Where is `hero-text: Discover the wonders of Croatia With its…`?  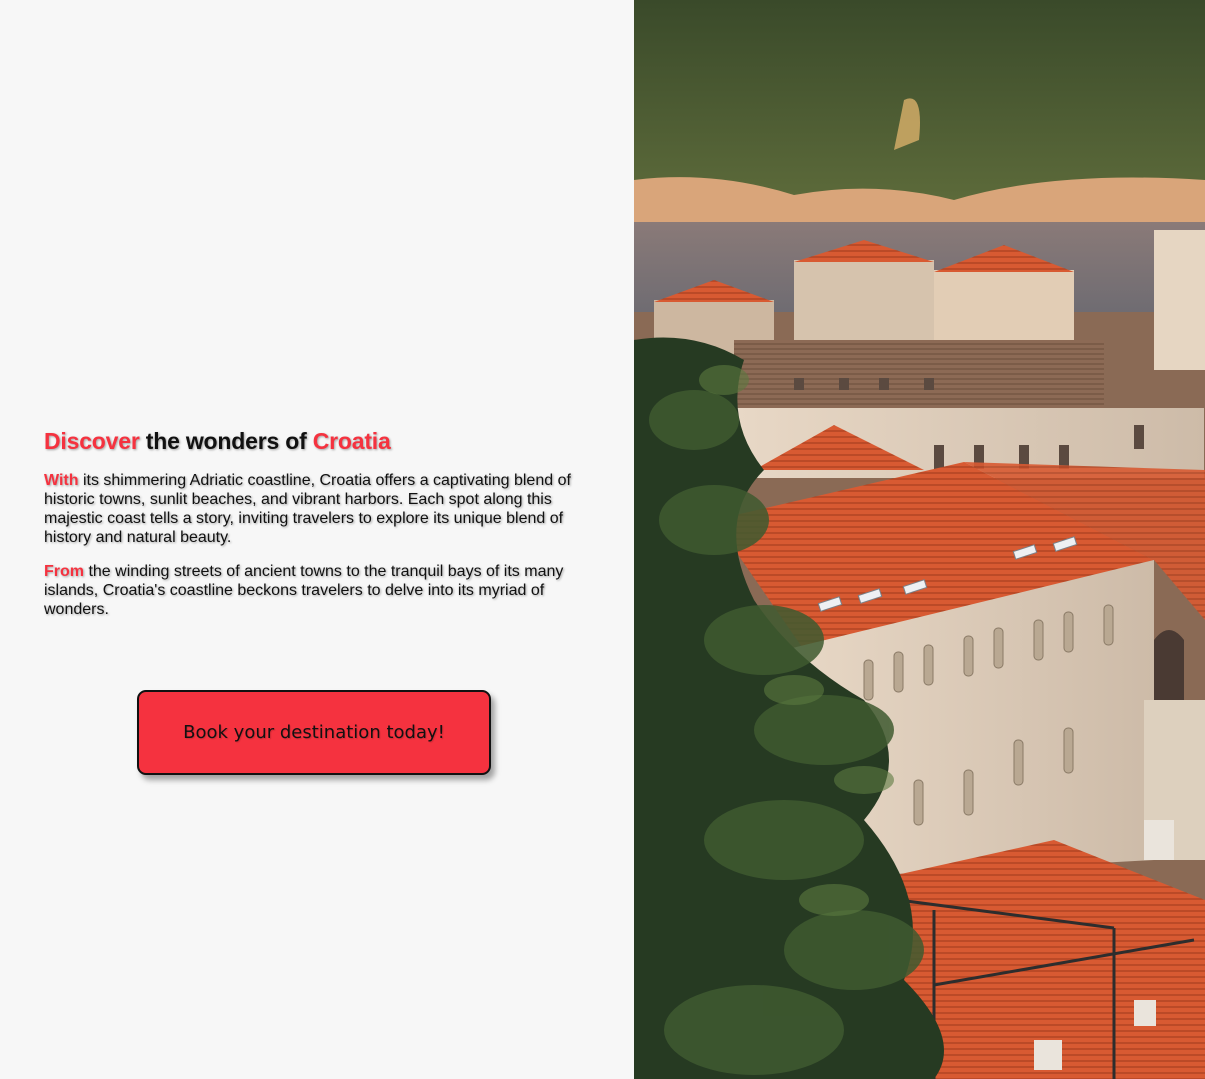 hero-text: Discover the wonders of Croatia With its… is located at coordinates (319, 531).